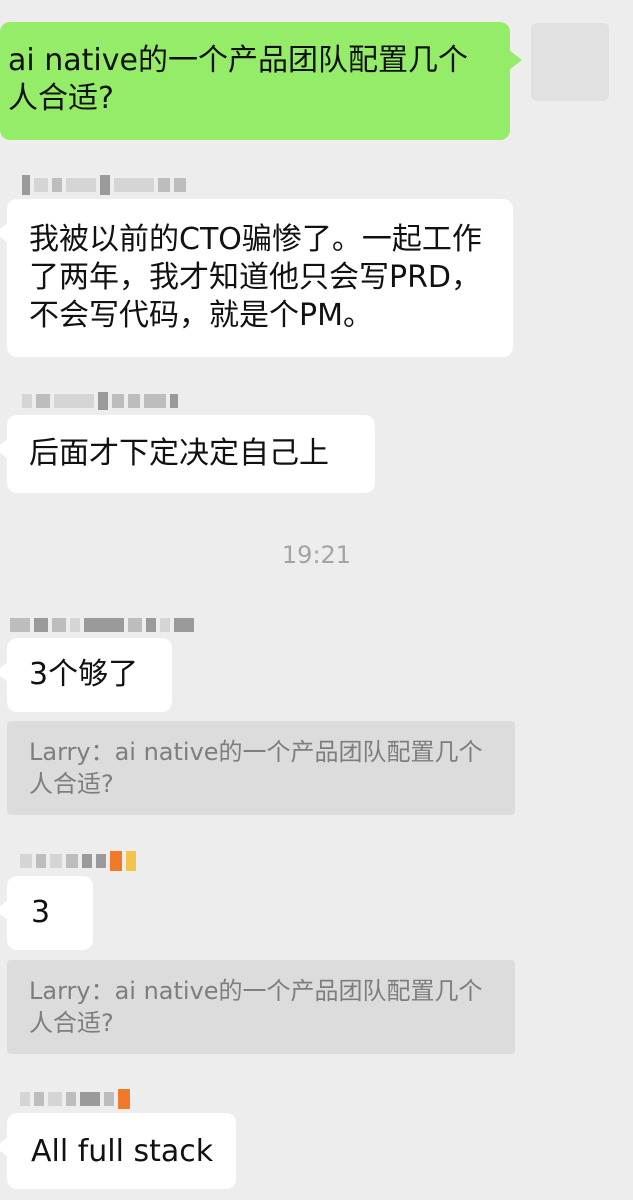  Describe the element at coordinates (316, 555) in the screenshot. I see `message-timestamp: 19:21` at that location.